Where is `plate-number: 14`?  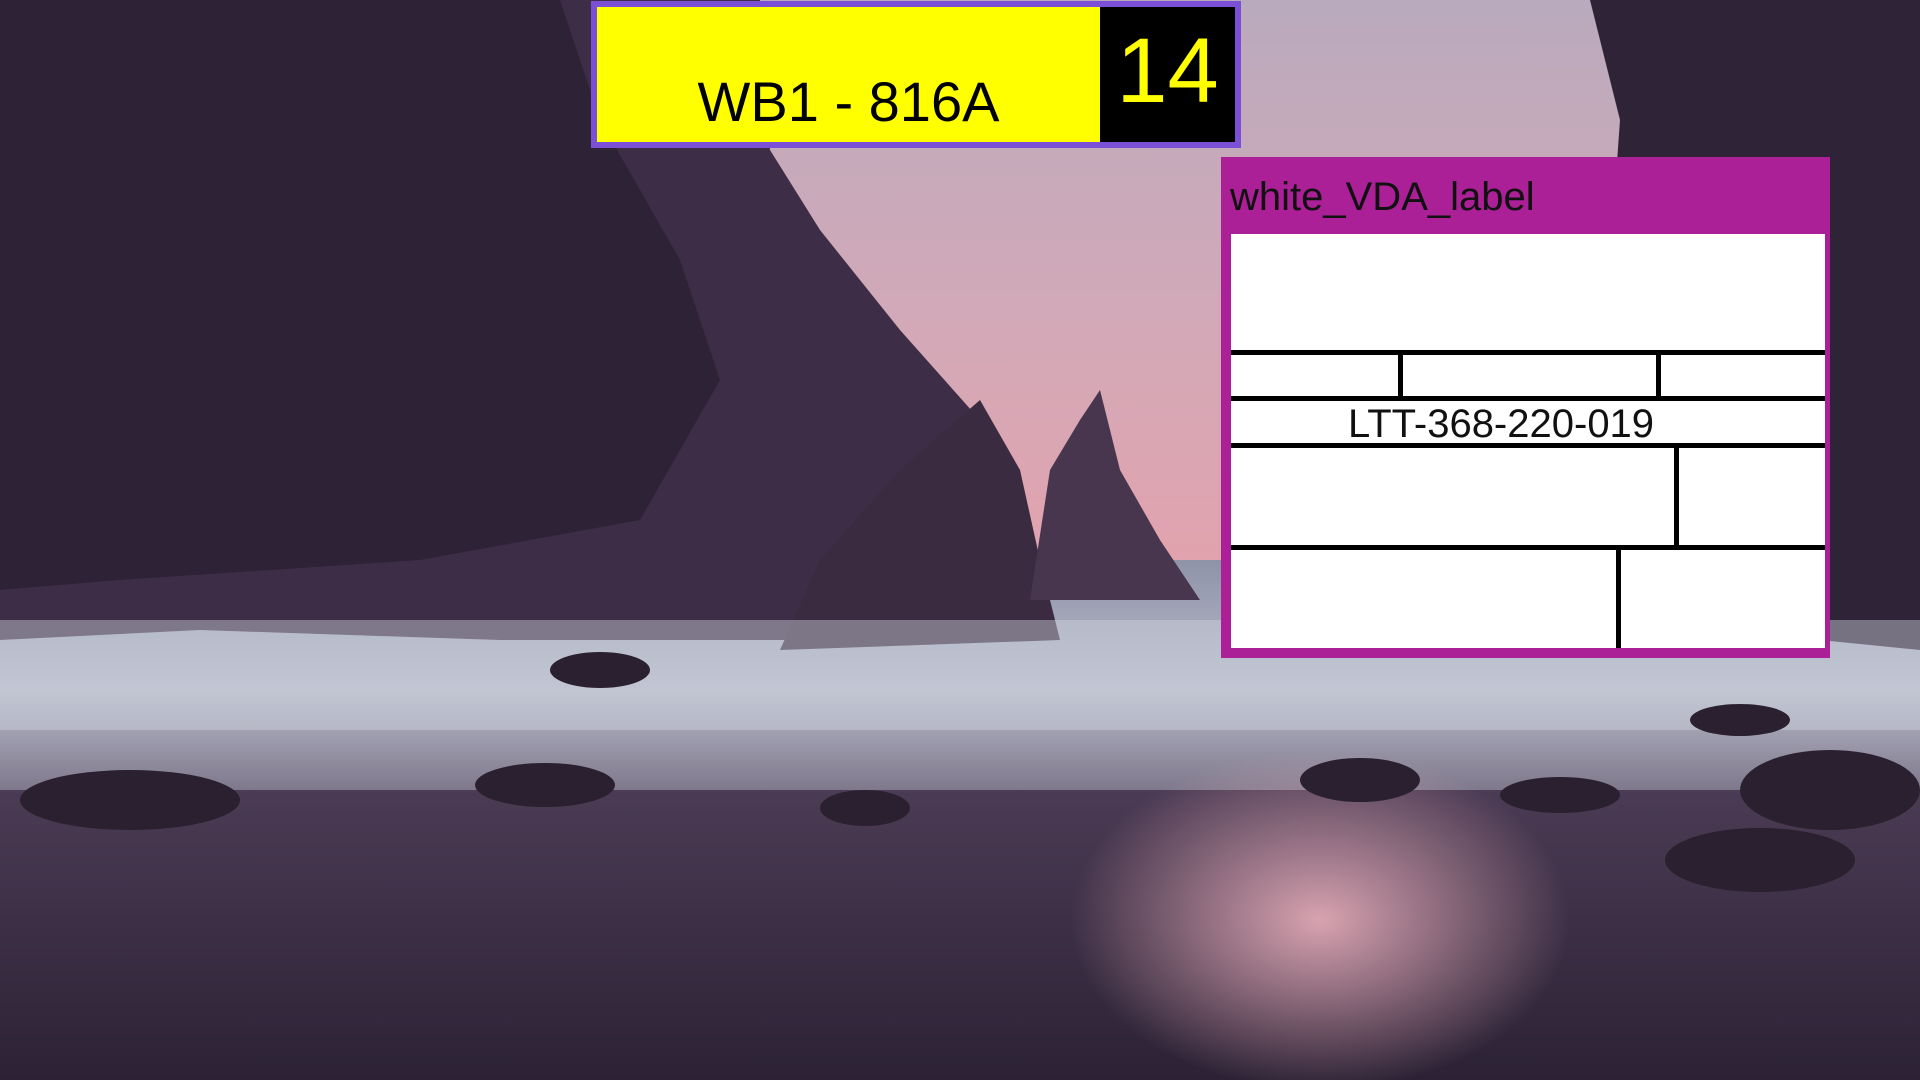 plate-number: 14 is located at coordinates (1167, 74).